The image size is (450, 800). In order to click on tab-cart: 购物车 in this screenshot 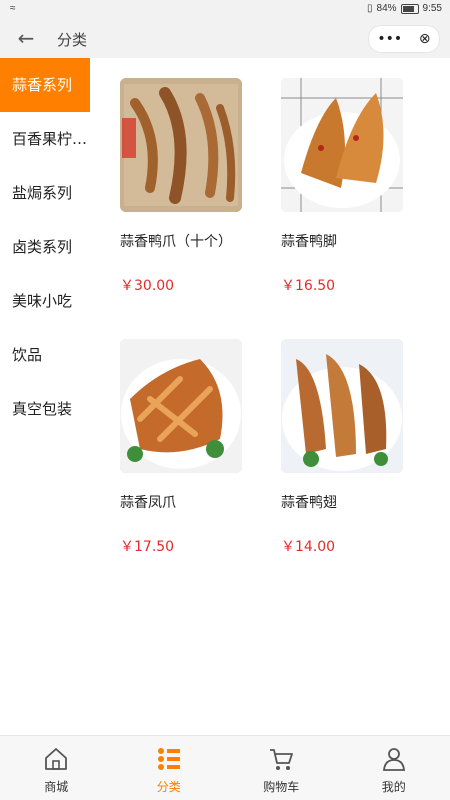, I will do `click(281, 768)`.